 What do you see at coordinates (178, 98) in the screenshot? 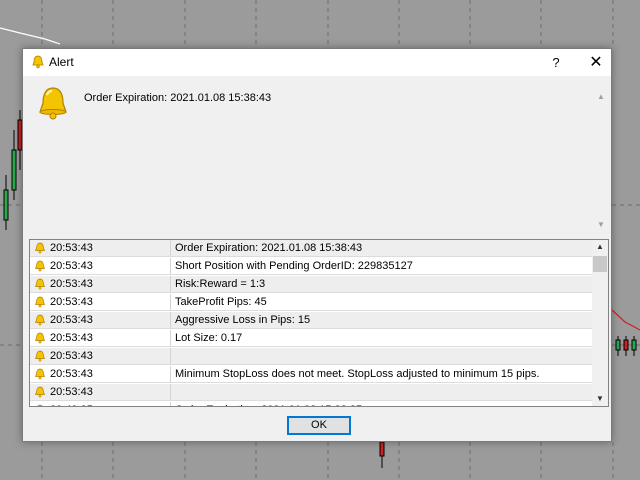
I see `message-text: Order Expiration: 2021.01.08 15:38:43` at bounding box center [178, 98].